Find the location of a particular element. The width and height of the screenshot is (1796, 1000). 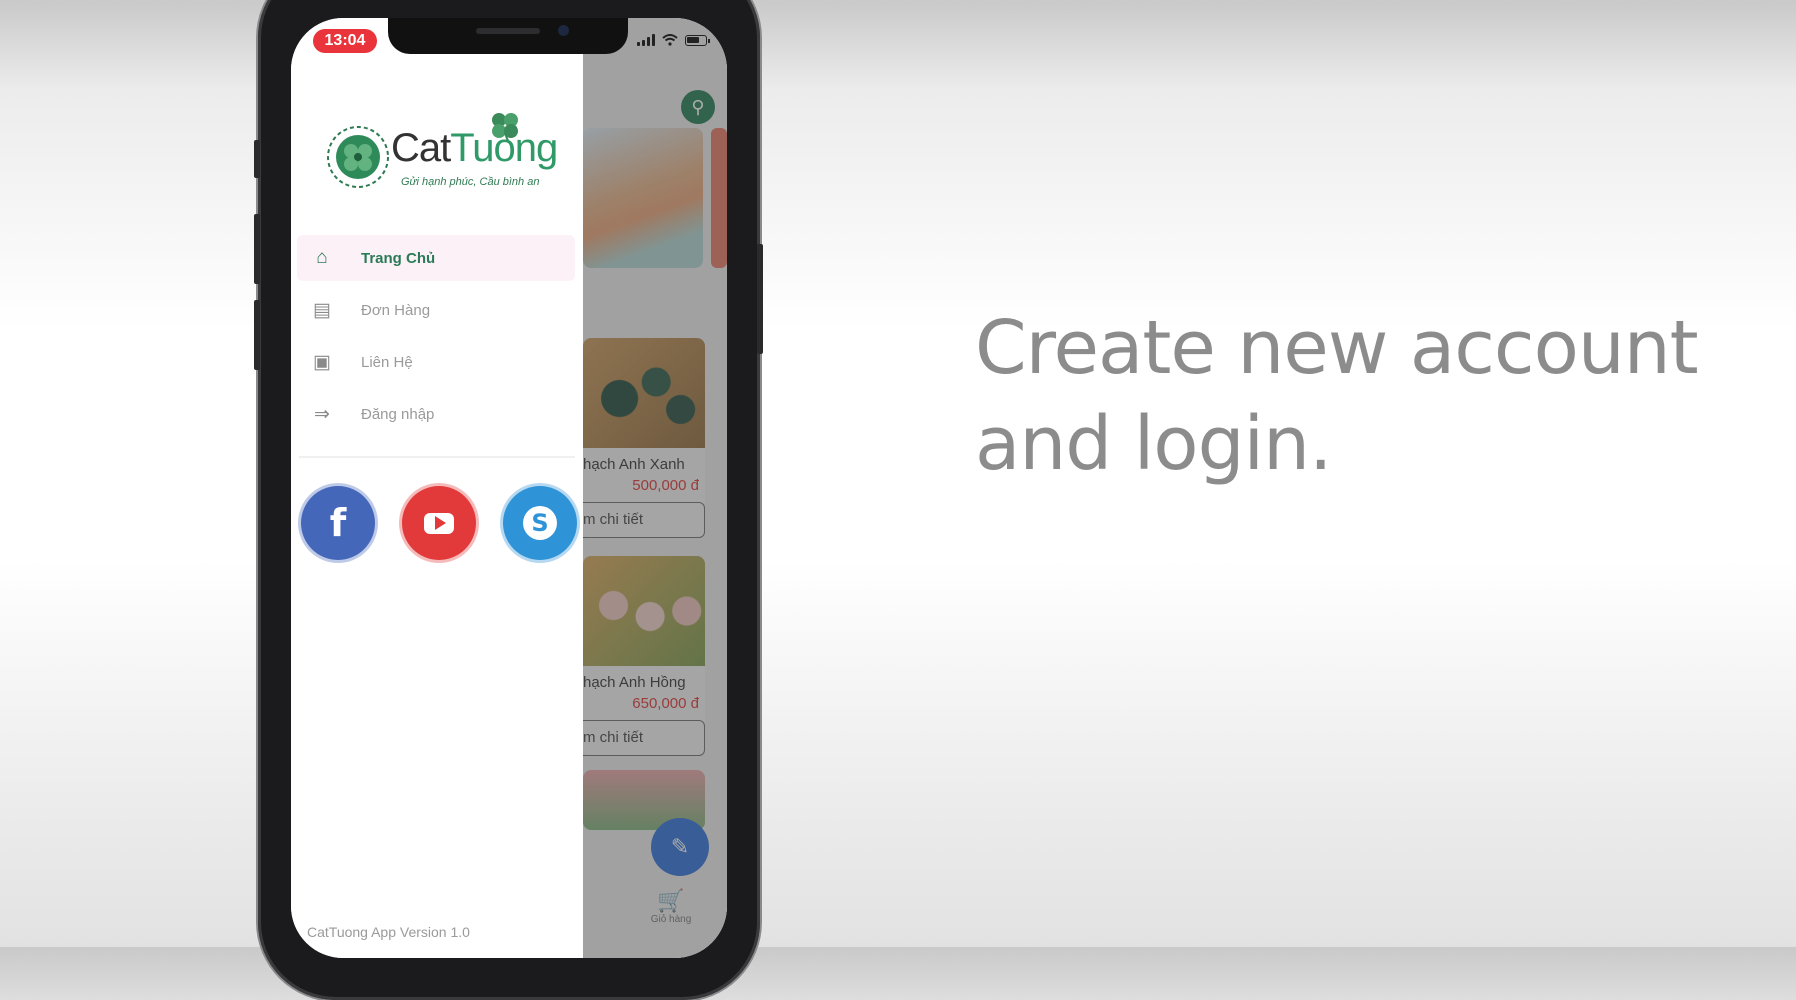

app-version: CatTuong App Version 1.0 is located at coordinates (388, 932).